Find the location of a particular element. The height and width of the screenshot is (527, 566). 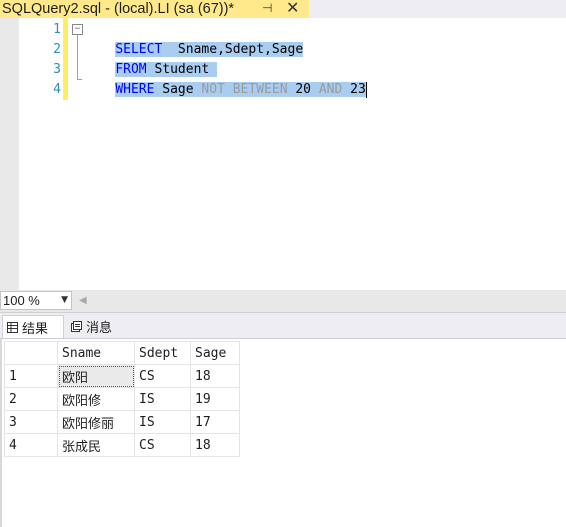

collapse-icon: − is located at coordinates (77, 29).